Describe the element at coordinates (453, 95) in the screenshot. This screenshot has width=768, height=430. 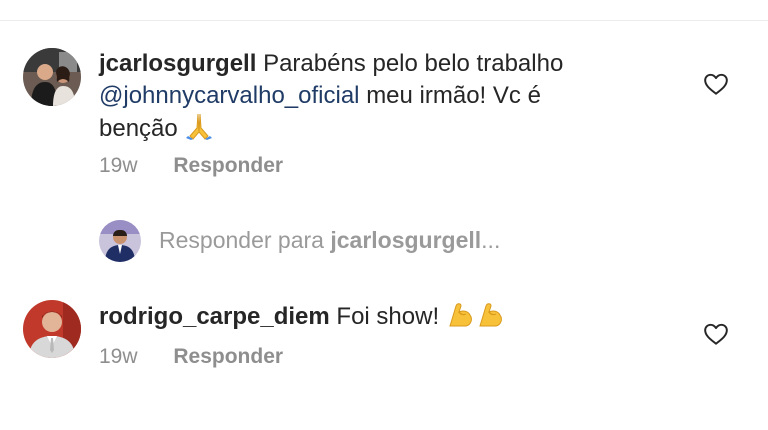
I see `comment-text-part: meu irmão! Vc é` at that location.